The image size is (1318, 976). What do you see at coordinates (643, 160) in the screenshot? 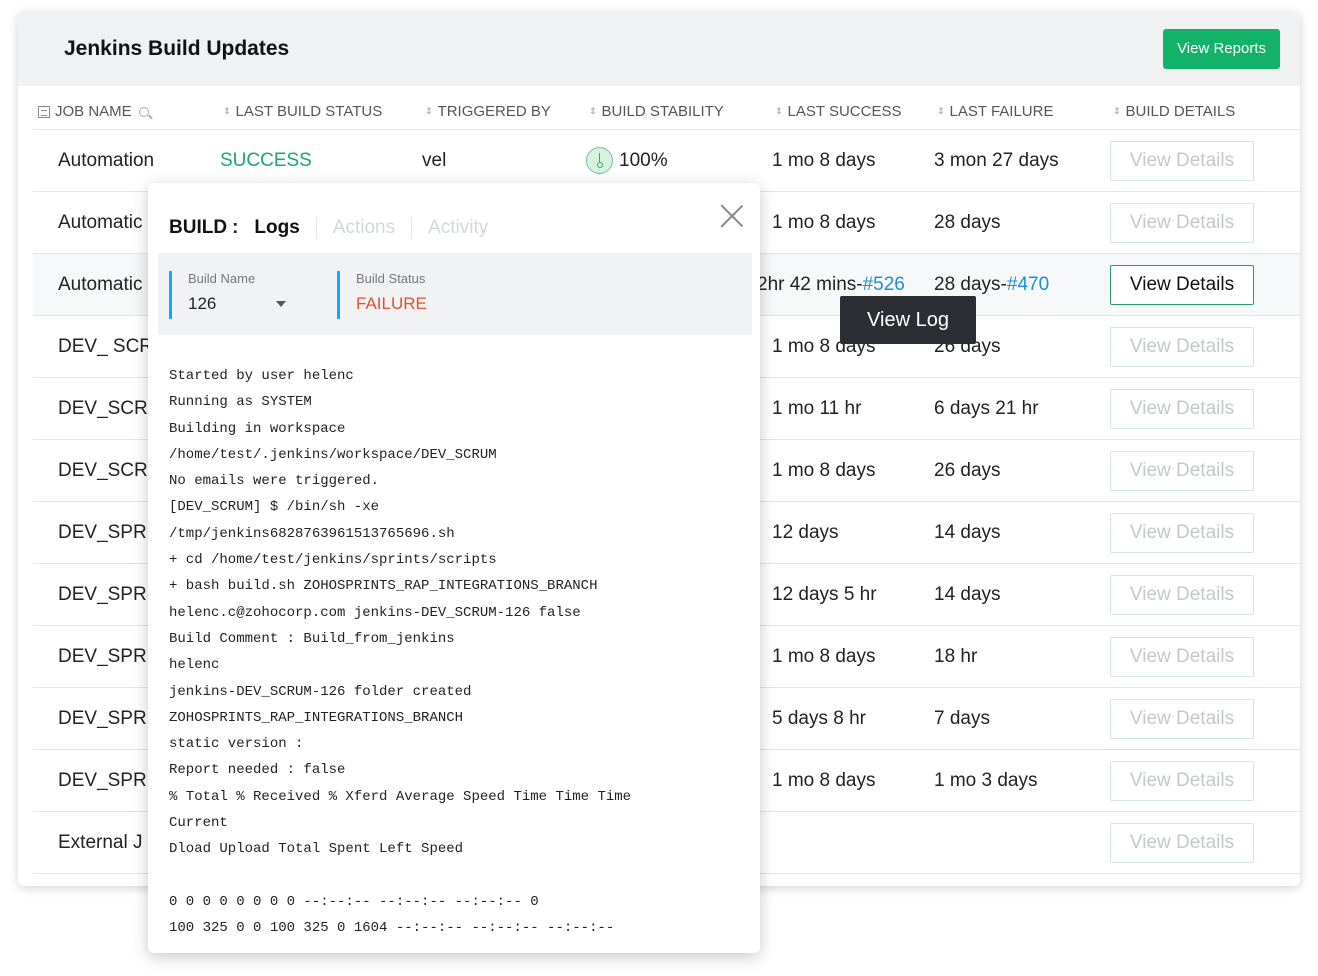
I see `stability-value: 100%` at bounding box center [643, 160].